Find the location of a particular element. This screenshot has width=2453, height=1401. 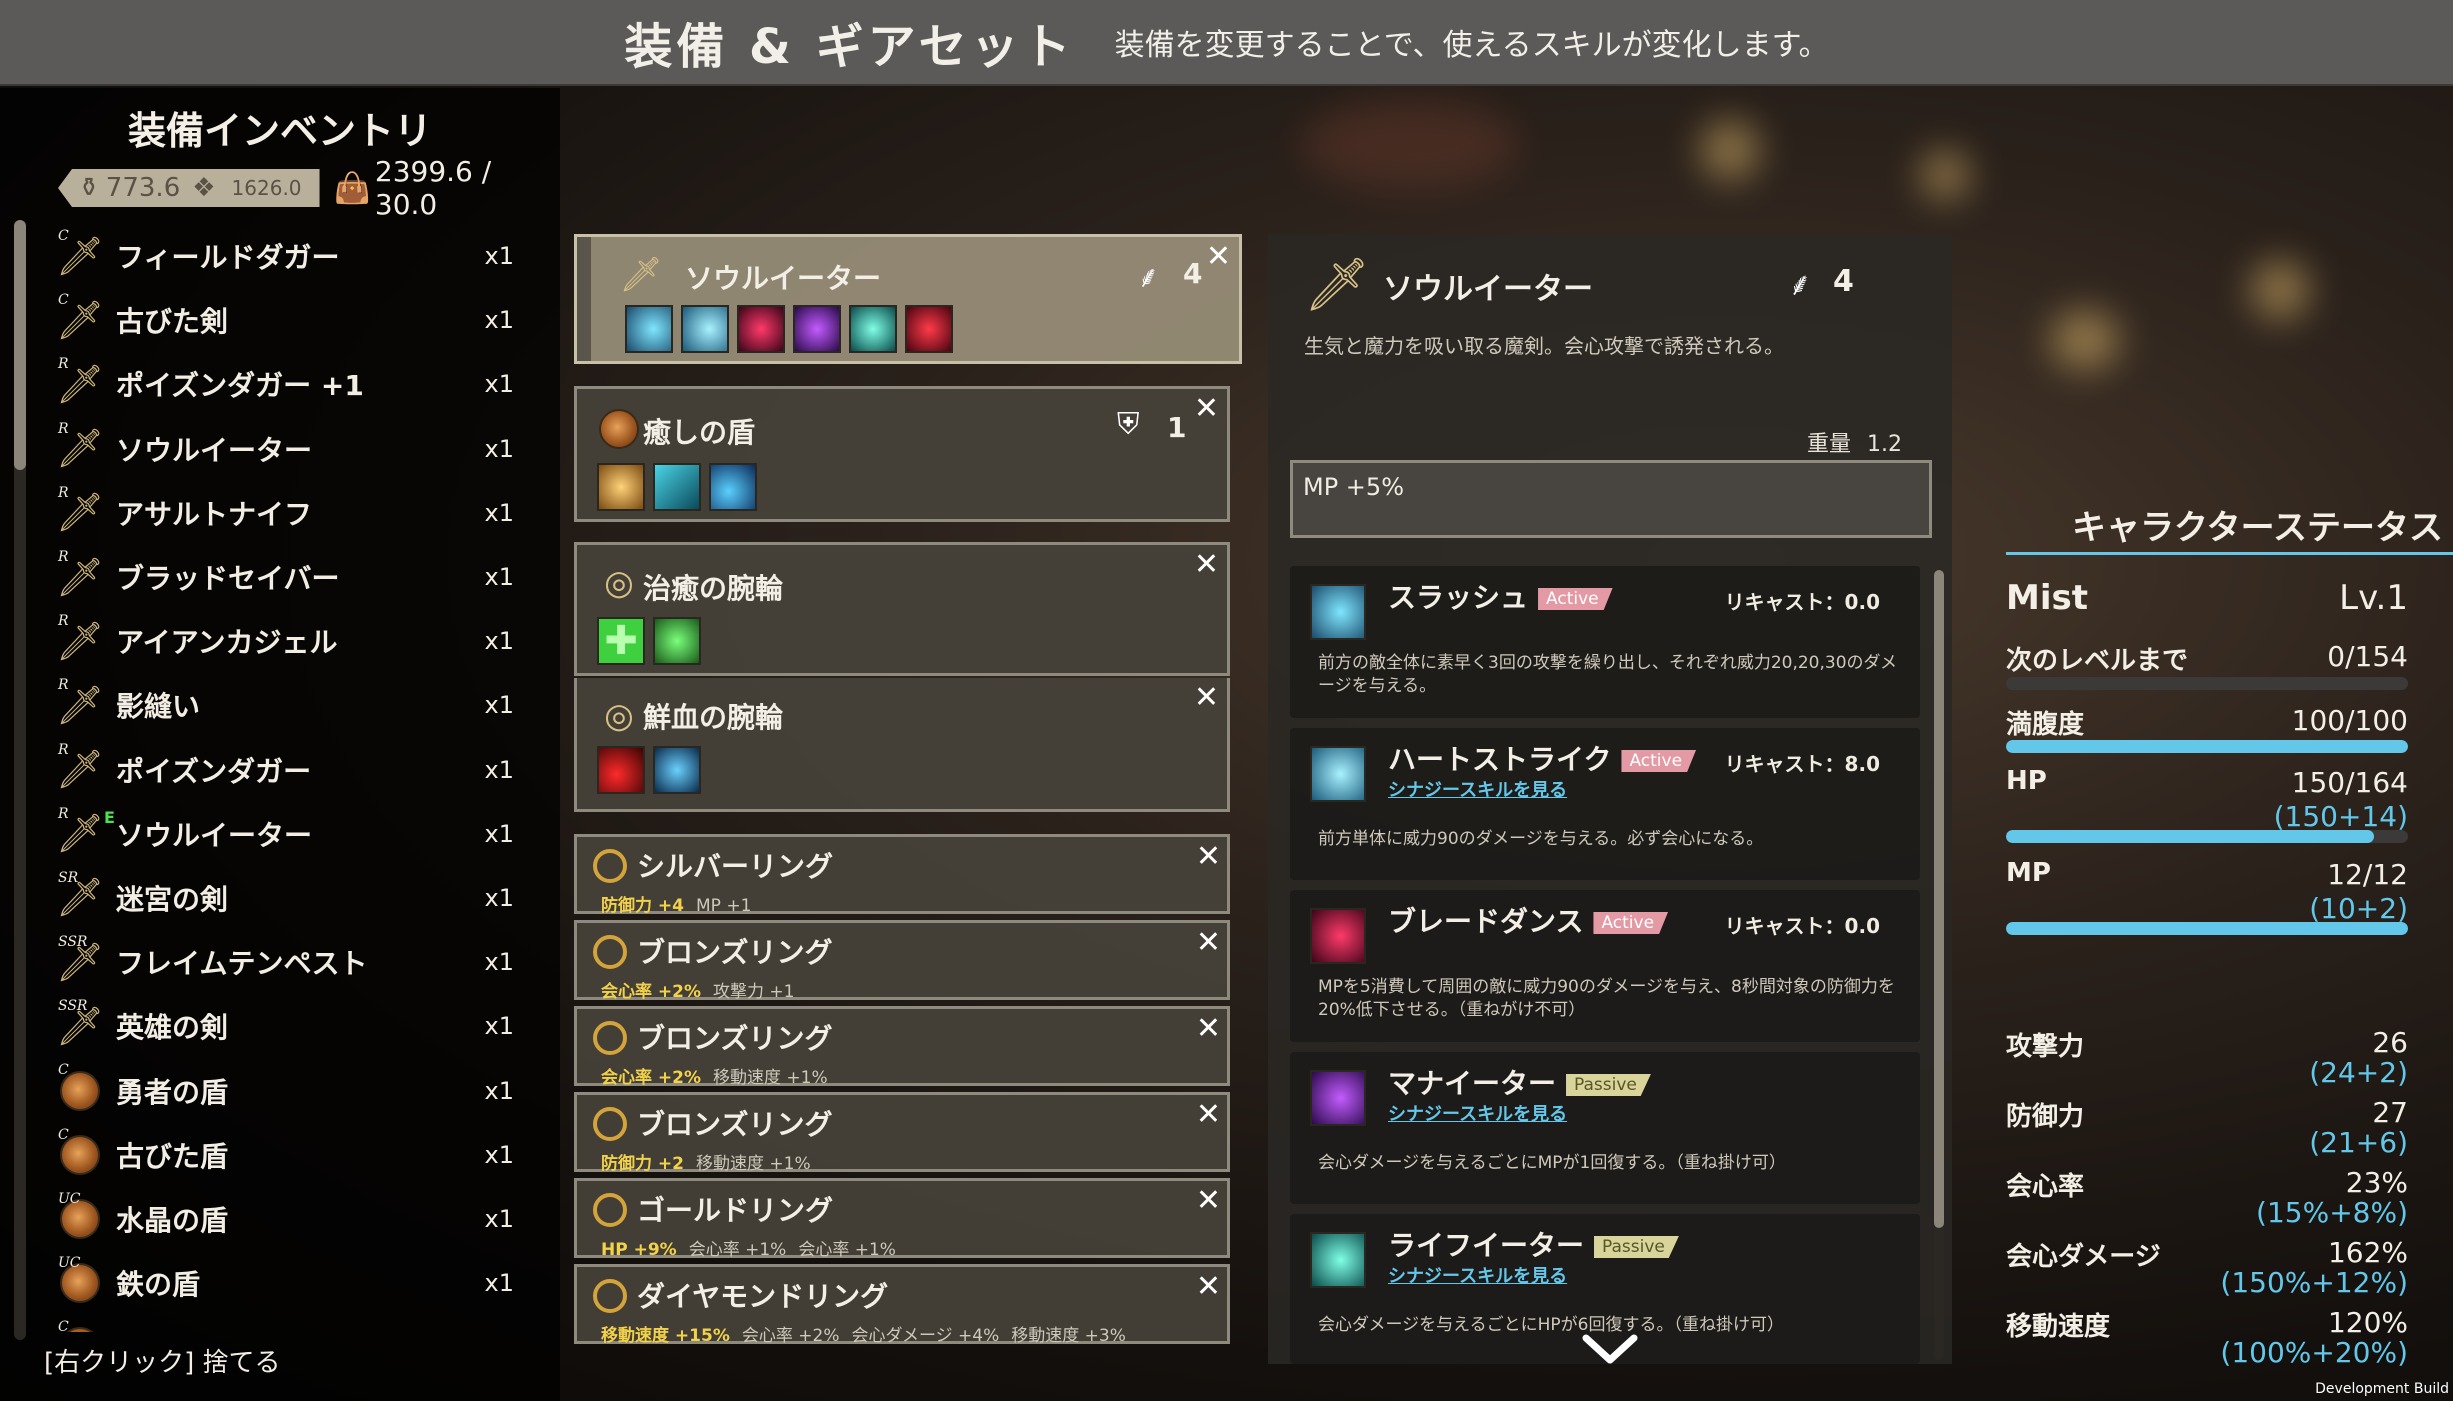

money-bag-icon: ⚱ is located at coordinates (89, 188).